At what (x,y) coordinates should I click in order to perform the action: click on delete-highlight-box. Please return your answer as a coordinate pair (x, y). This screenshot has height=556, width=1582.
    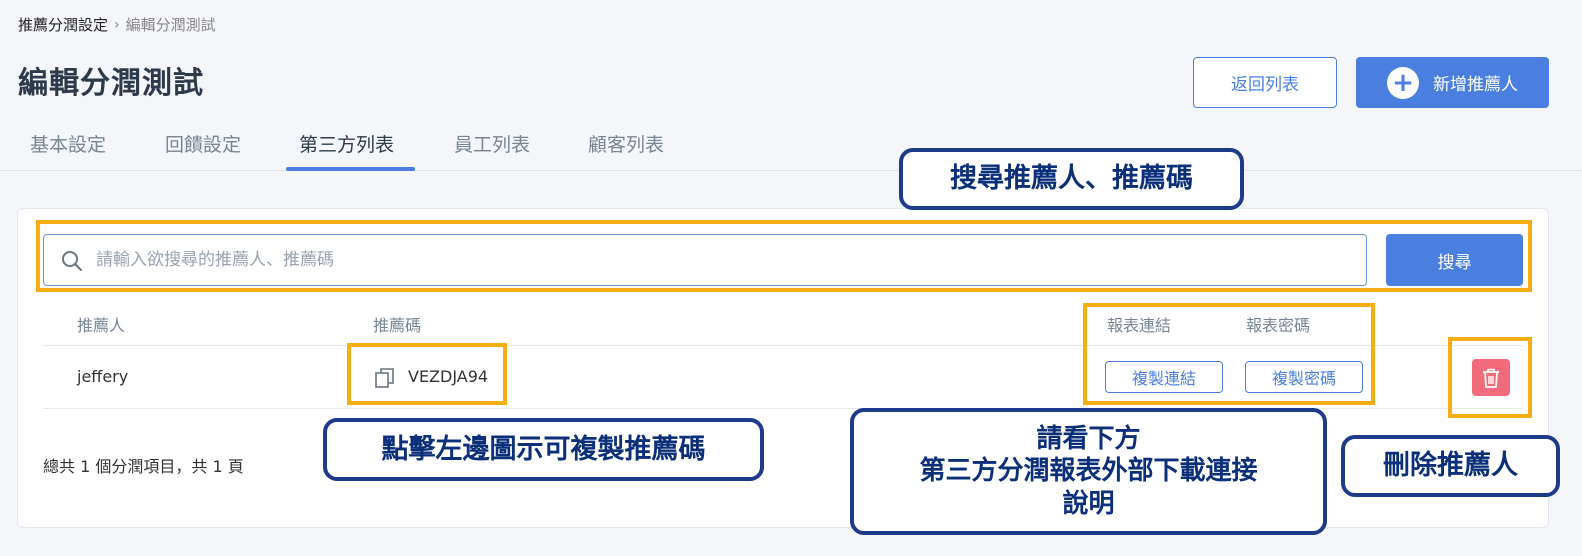
    Looking at the image, I should click on (1490, 377).